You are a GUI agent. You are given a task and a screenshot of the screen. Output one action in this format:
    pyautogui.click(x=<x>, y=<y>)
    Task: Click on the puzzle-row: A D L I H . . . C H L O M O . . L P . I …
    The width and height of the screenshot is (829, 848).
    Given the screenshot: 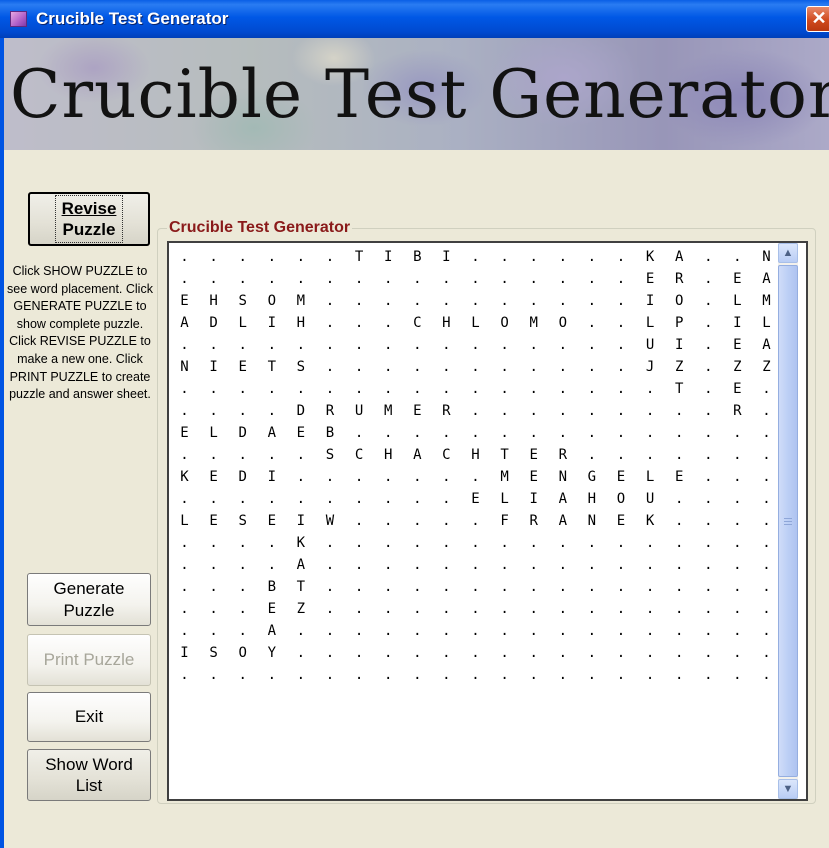 What is the action you would take?
    pyautogui.click(x=471, y=326)
    